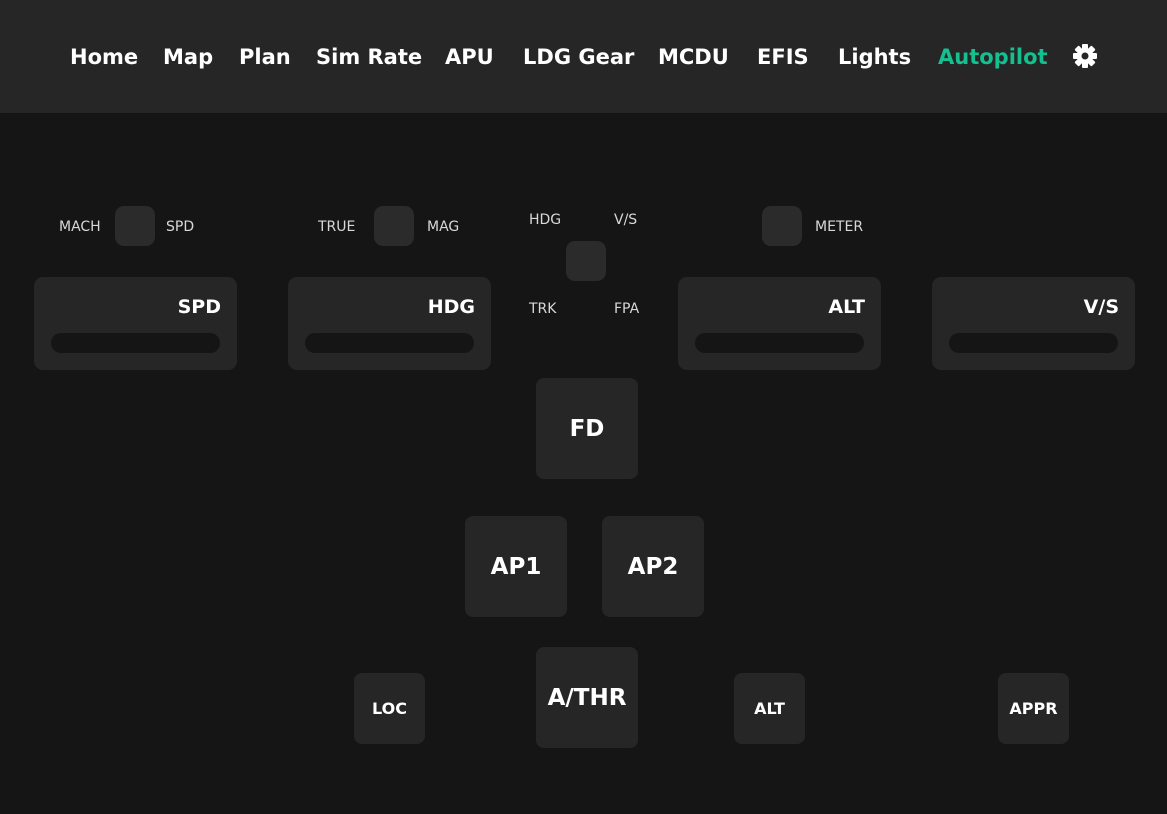  Describe the element at coordinates (1033, 323) in the screenshot. I see `vs-panel: V/S` at that location.